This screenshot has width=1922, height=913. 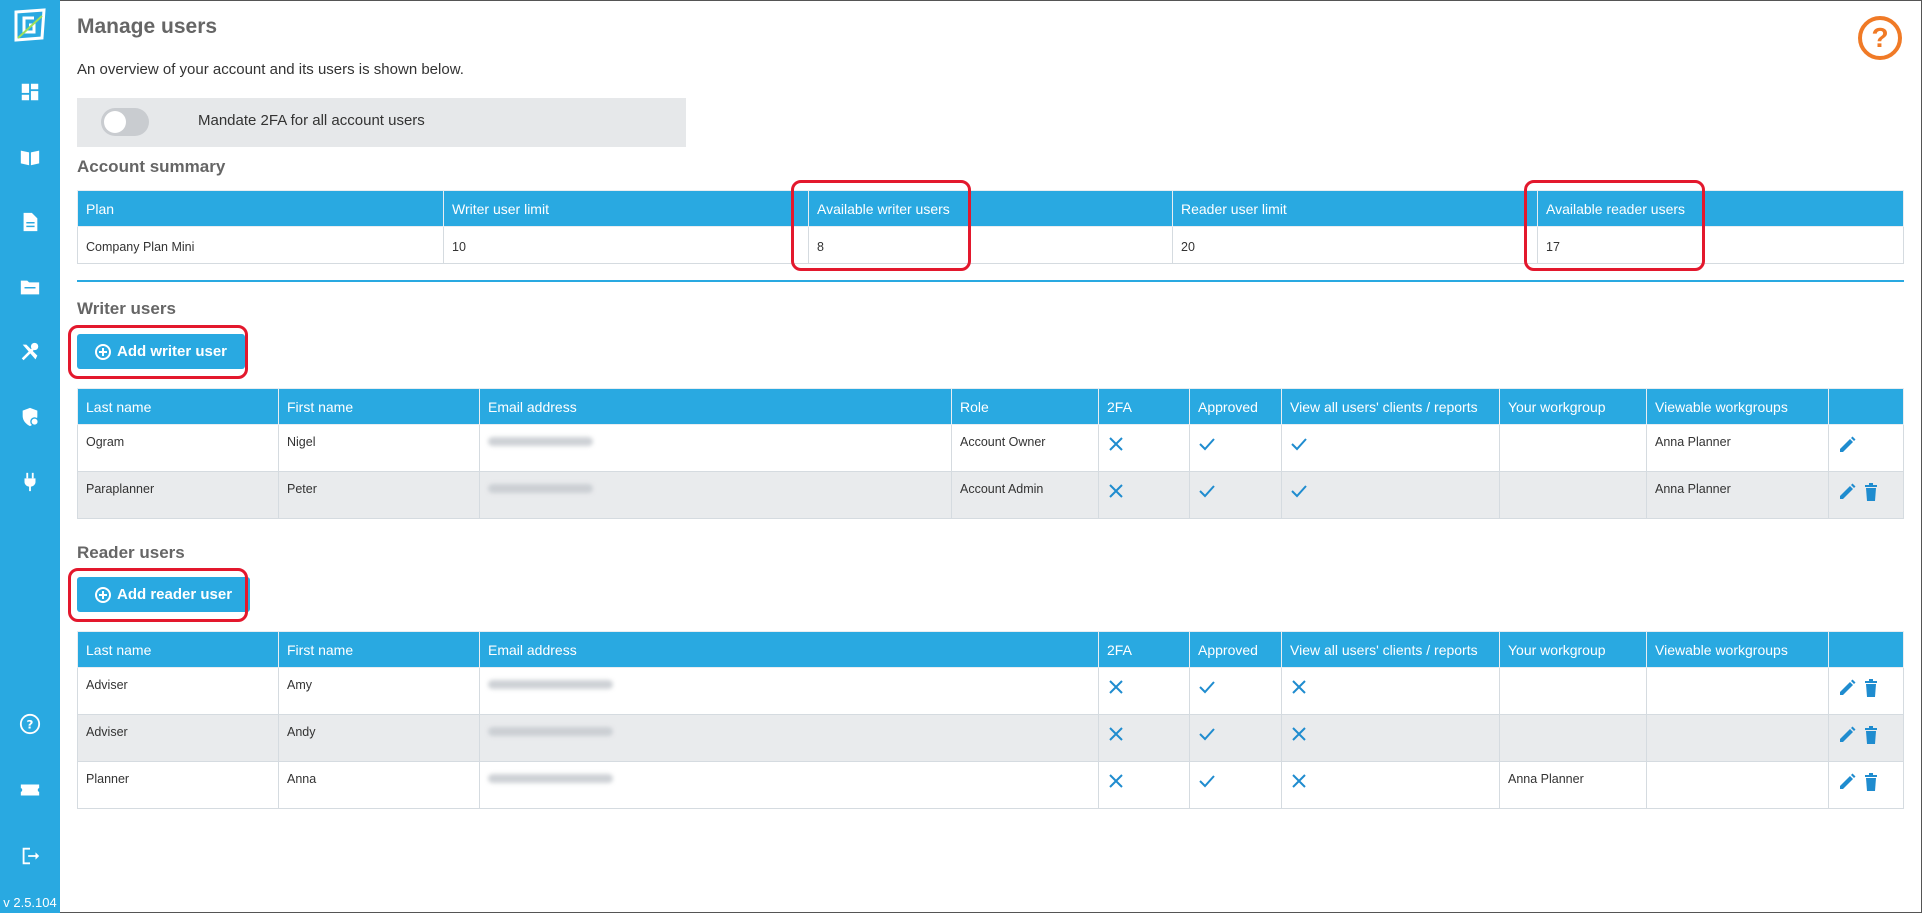 What do you see at coordinates (30, 856) in the screenshot?
I see `logout-icon` at bounding box center [30, 856].